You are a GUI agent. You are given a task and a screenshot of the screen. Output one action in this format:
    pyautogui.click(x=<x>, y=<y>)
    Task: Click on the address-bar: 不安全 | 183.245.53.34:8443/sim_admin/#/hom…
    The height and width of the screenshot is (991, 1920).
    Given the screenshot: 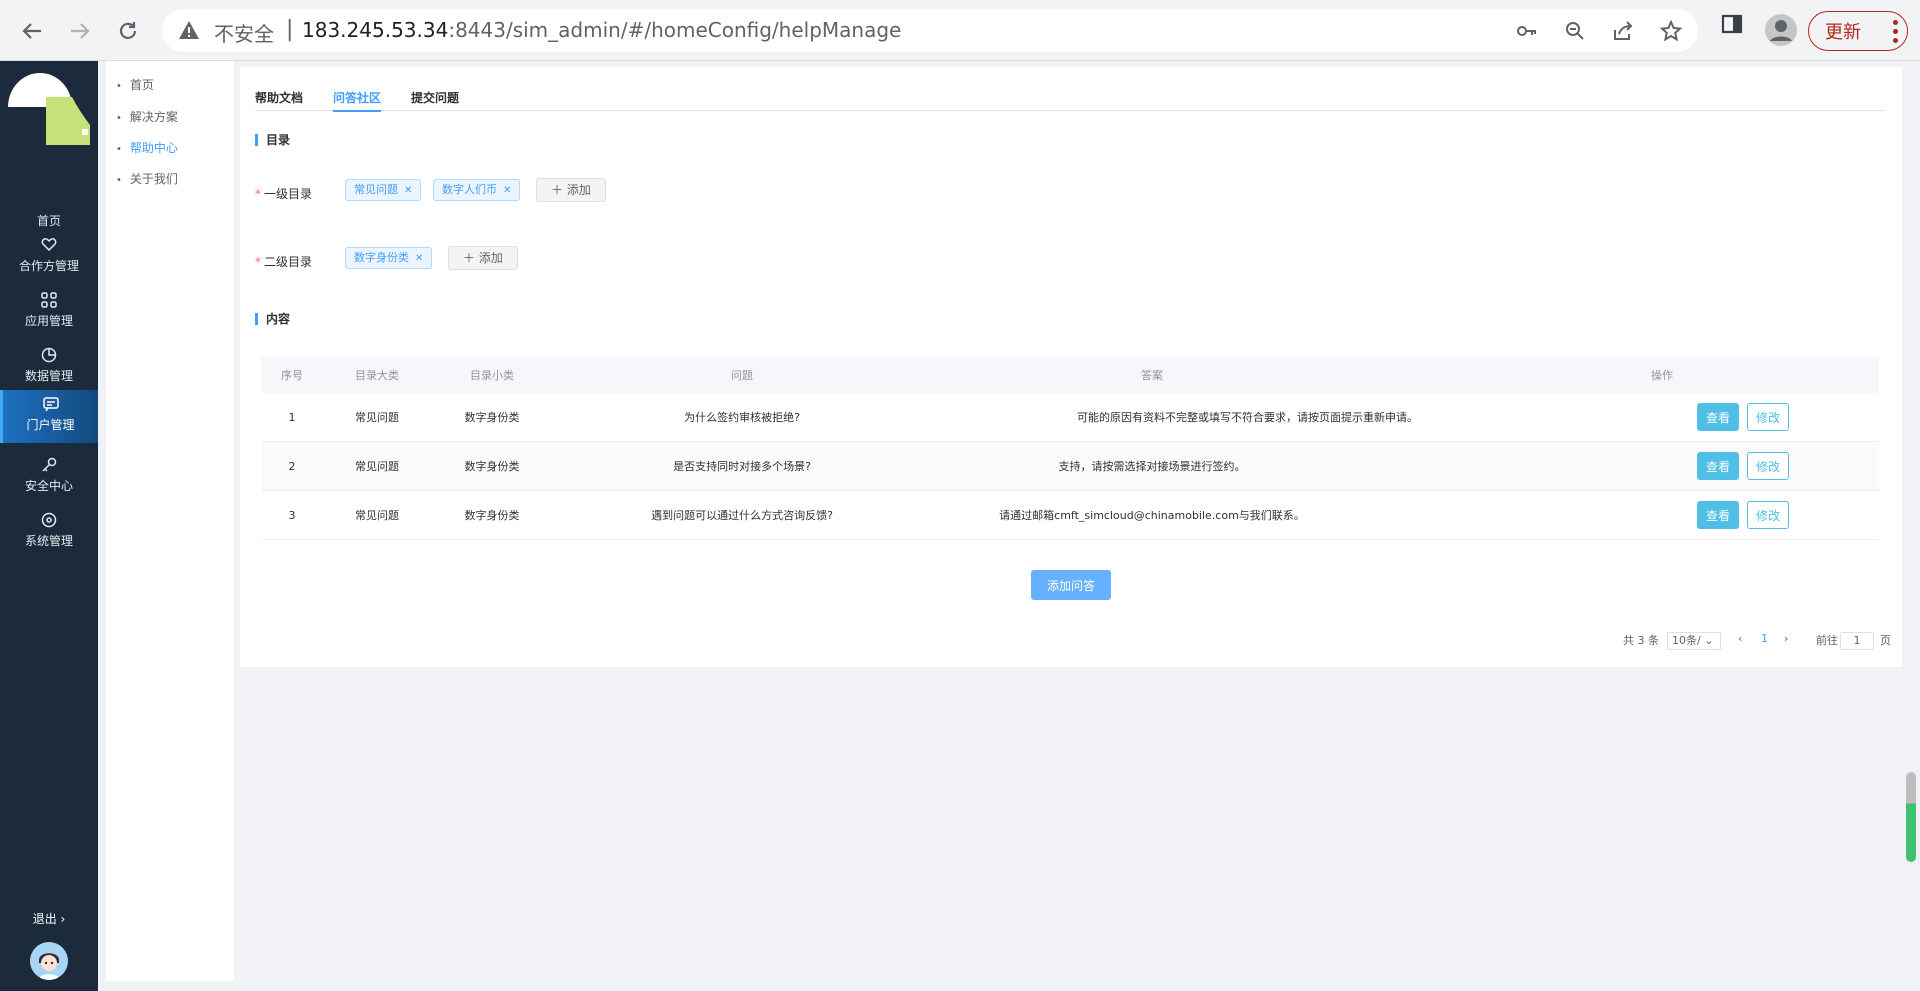 What is the action you would take?
    pyautogui.click(x=930, y=30)
    